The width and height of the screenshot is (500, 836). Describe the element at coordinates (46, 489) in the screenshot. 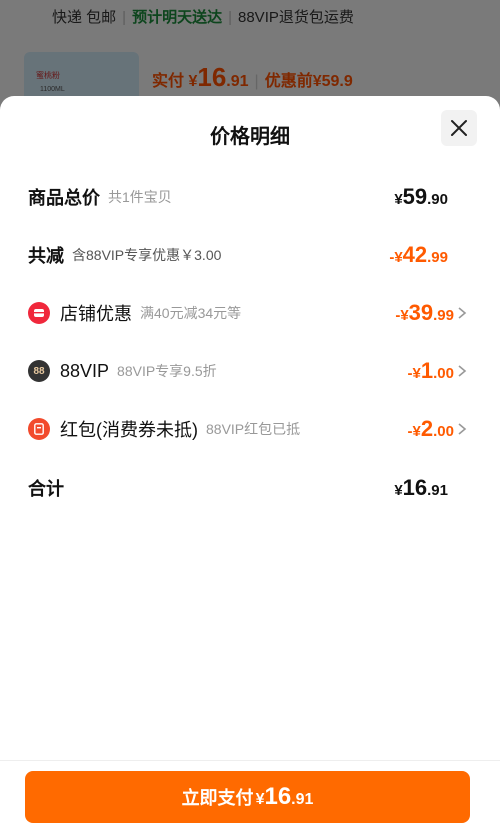

I see `row-label: 合计` at that location.